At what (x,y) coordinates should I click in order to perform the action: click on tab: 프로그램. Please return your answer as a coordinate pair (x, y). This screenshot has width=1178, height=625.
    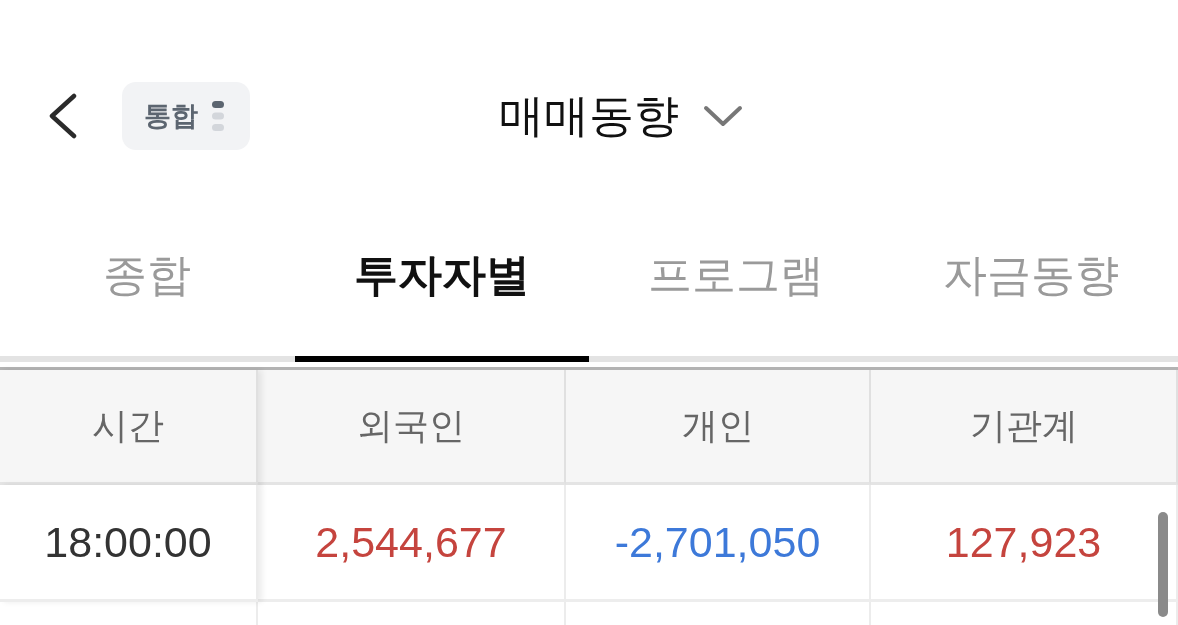
    Looking at the image, I should click on (736, 282).